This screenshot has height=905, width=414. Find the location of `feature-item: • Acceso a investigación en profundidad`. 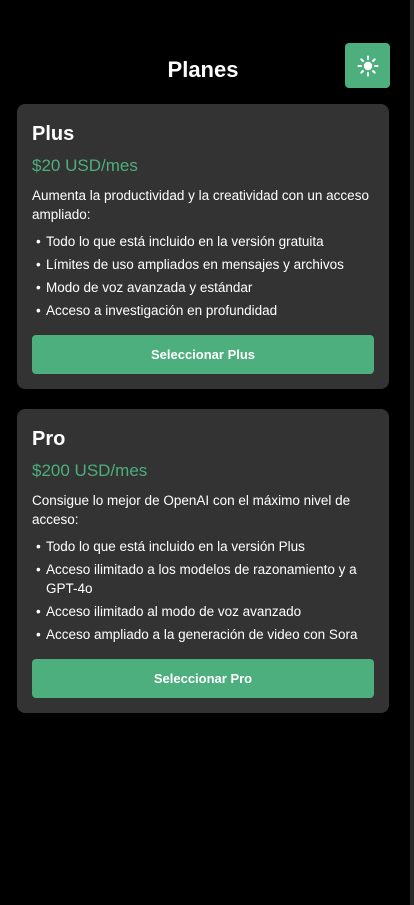

feature-item: • Acceso a investigación en profundidad is located at coordinates (157, 310).